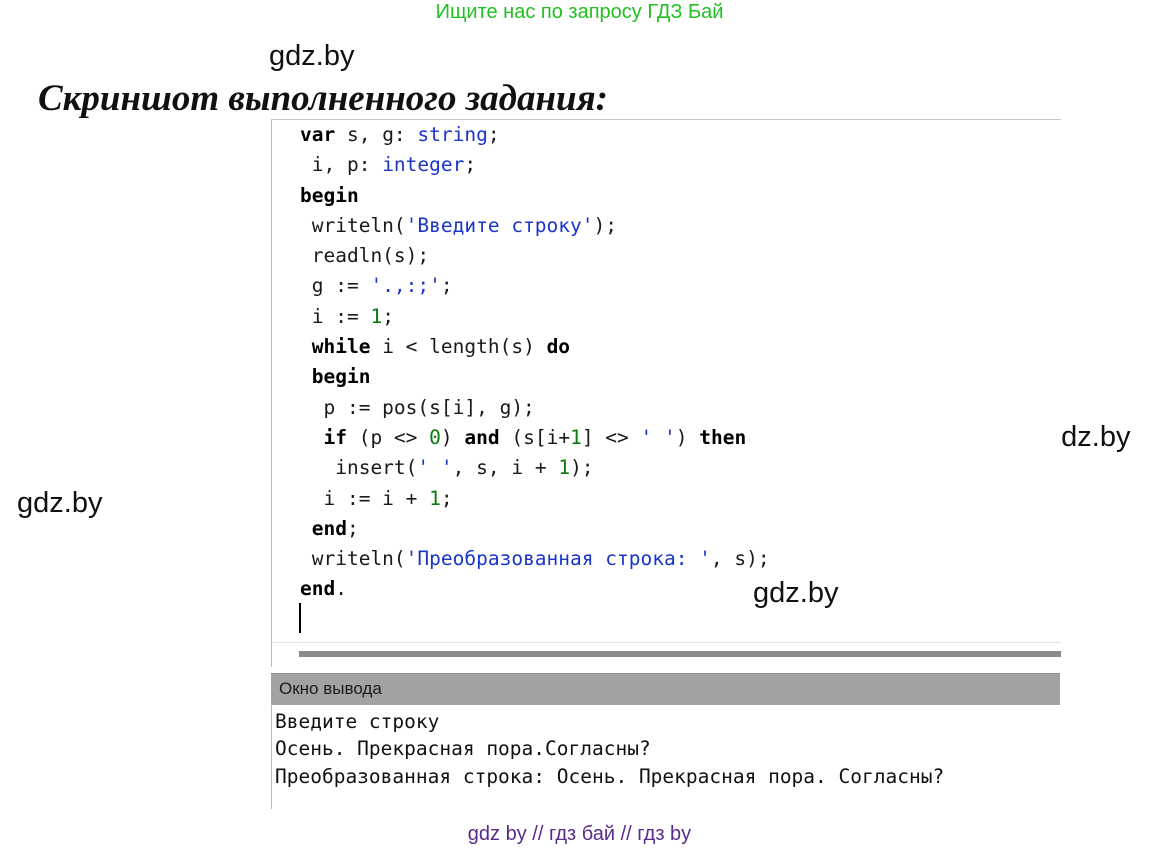 This screenshot has width=1159, height=851. I want to click on code-line: if (p <> 0) and (s[i+1] <> ' ') then, so click(535, 438).